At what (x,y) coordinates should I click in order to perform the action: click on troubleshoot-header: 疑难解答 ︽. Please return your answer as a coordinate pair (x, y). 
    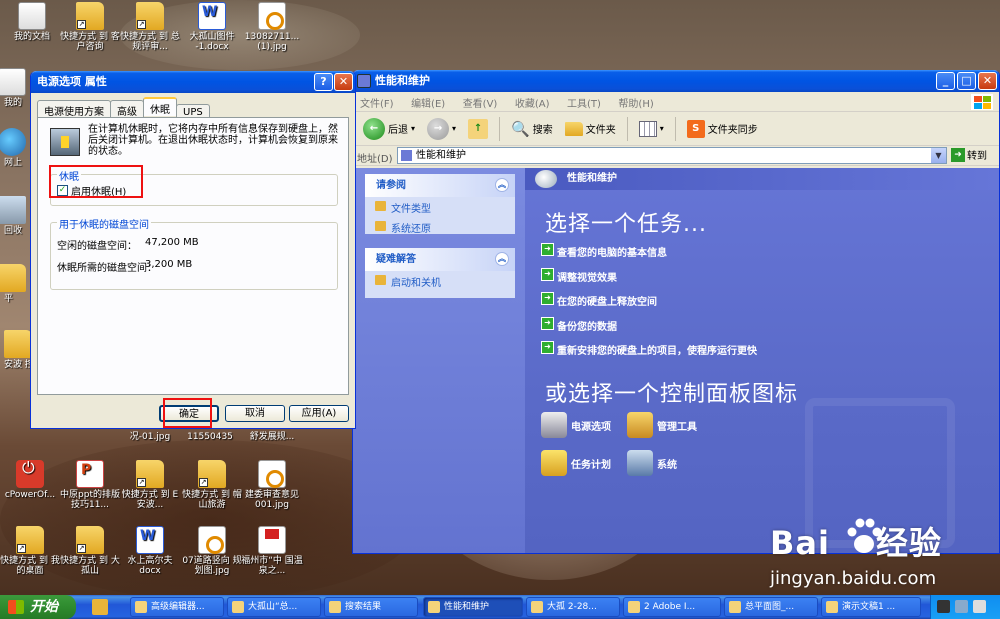
    Looking at the image, I should click on (440, 259).